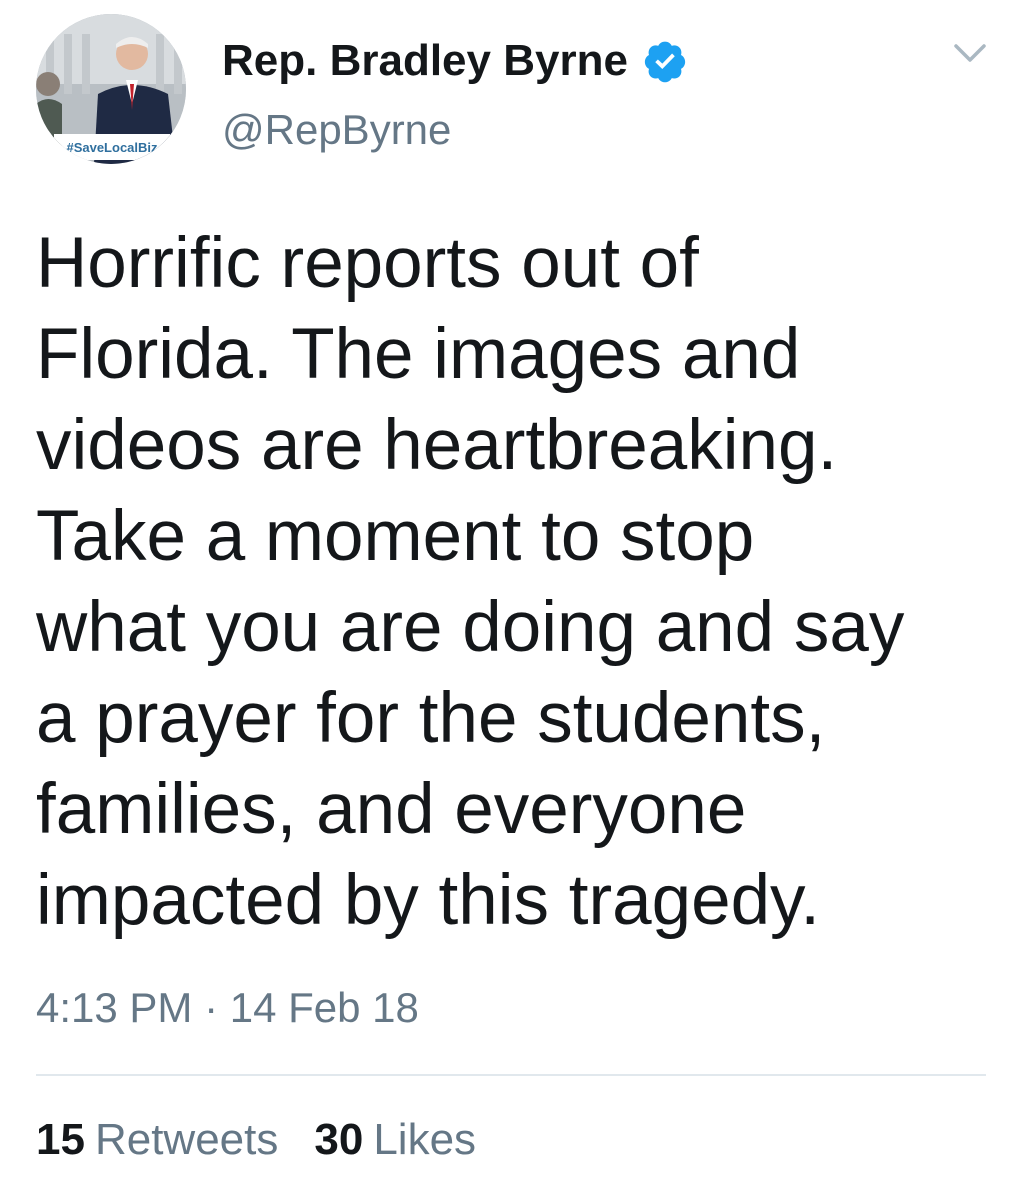 The height and width of the screenshot is (1200, 1019). I want to click on likes-count: 30, so click(339, 1139).